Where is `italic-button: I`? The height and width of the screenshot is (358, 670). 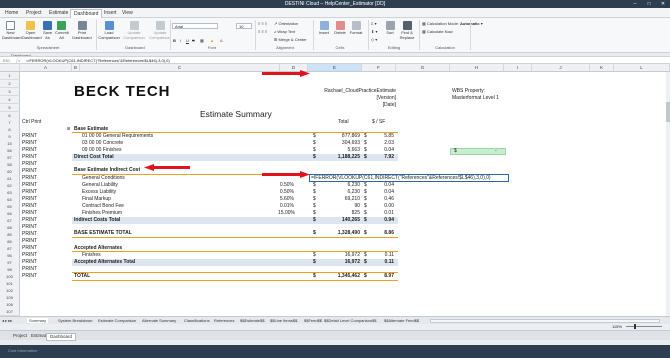 italic-button: I is located at coordinates (180, 40).